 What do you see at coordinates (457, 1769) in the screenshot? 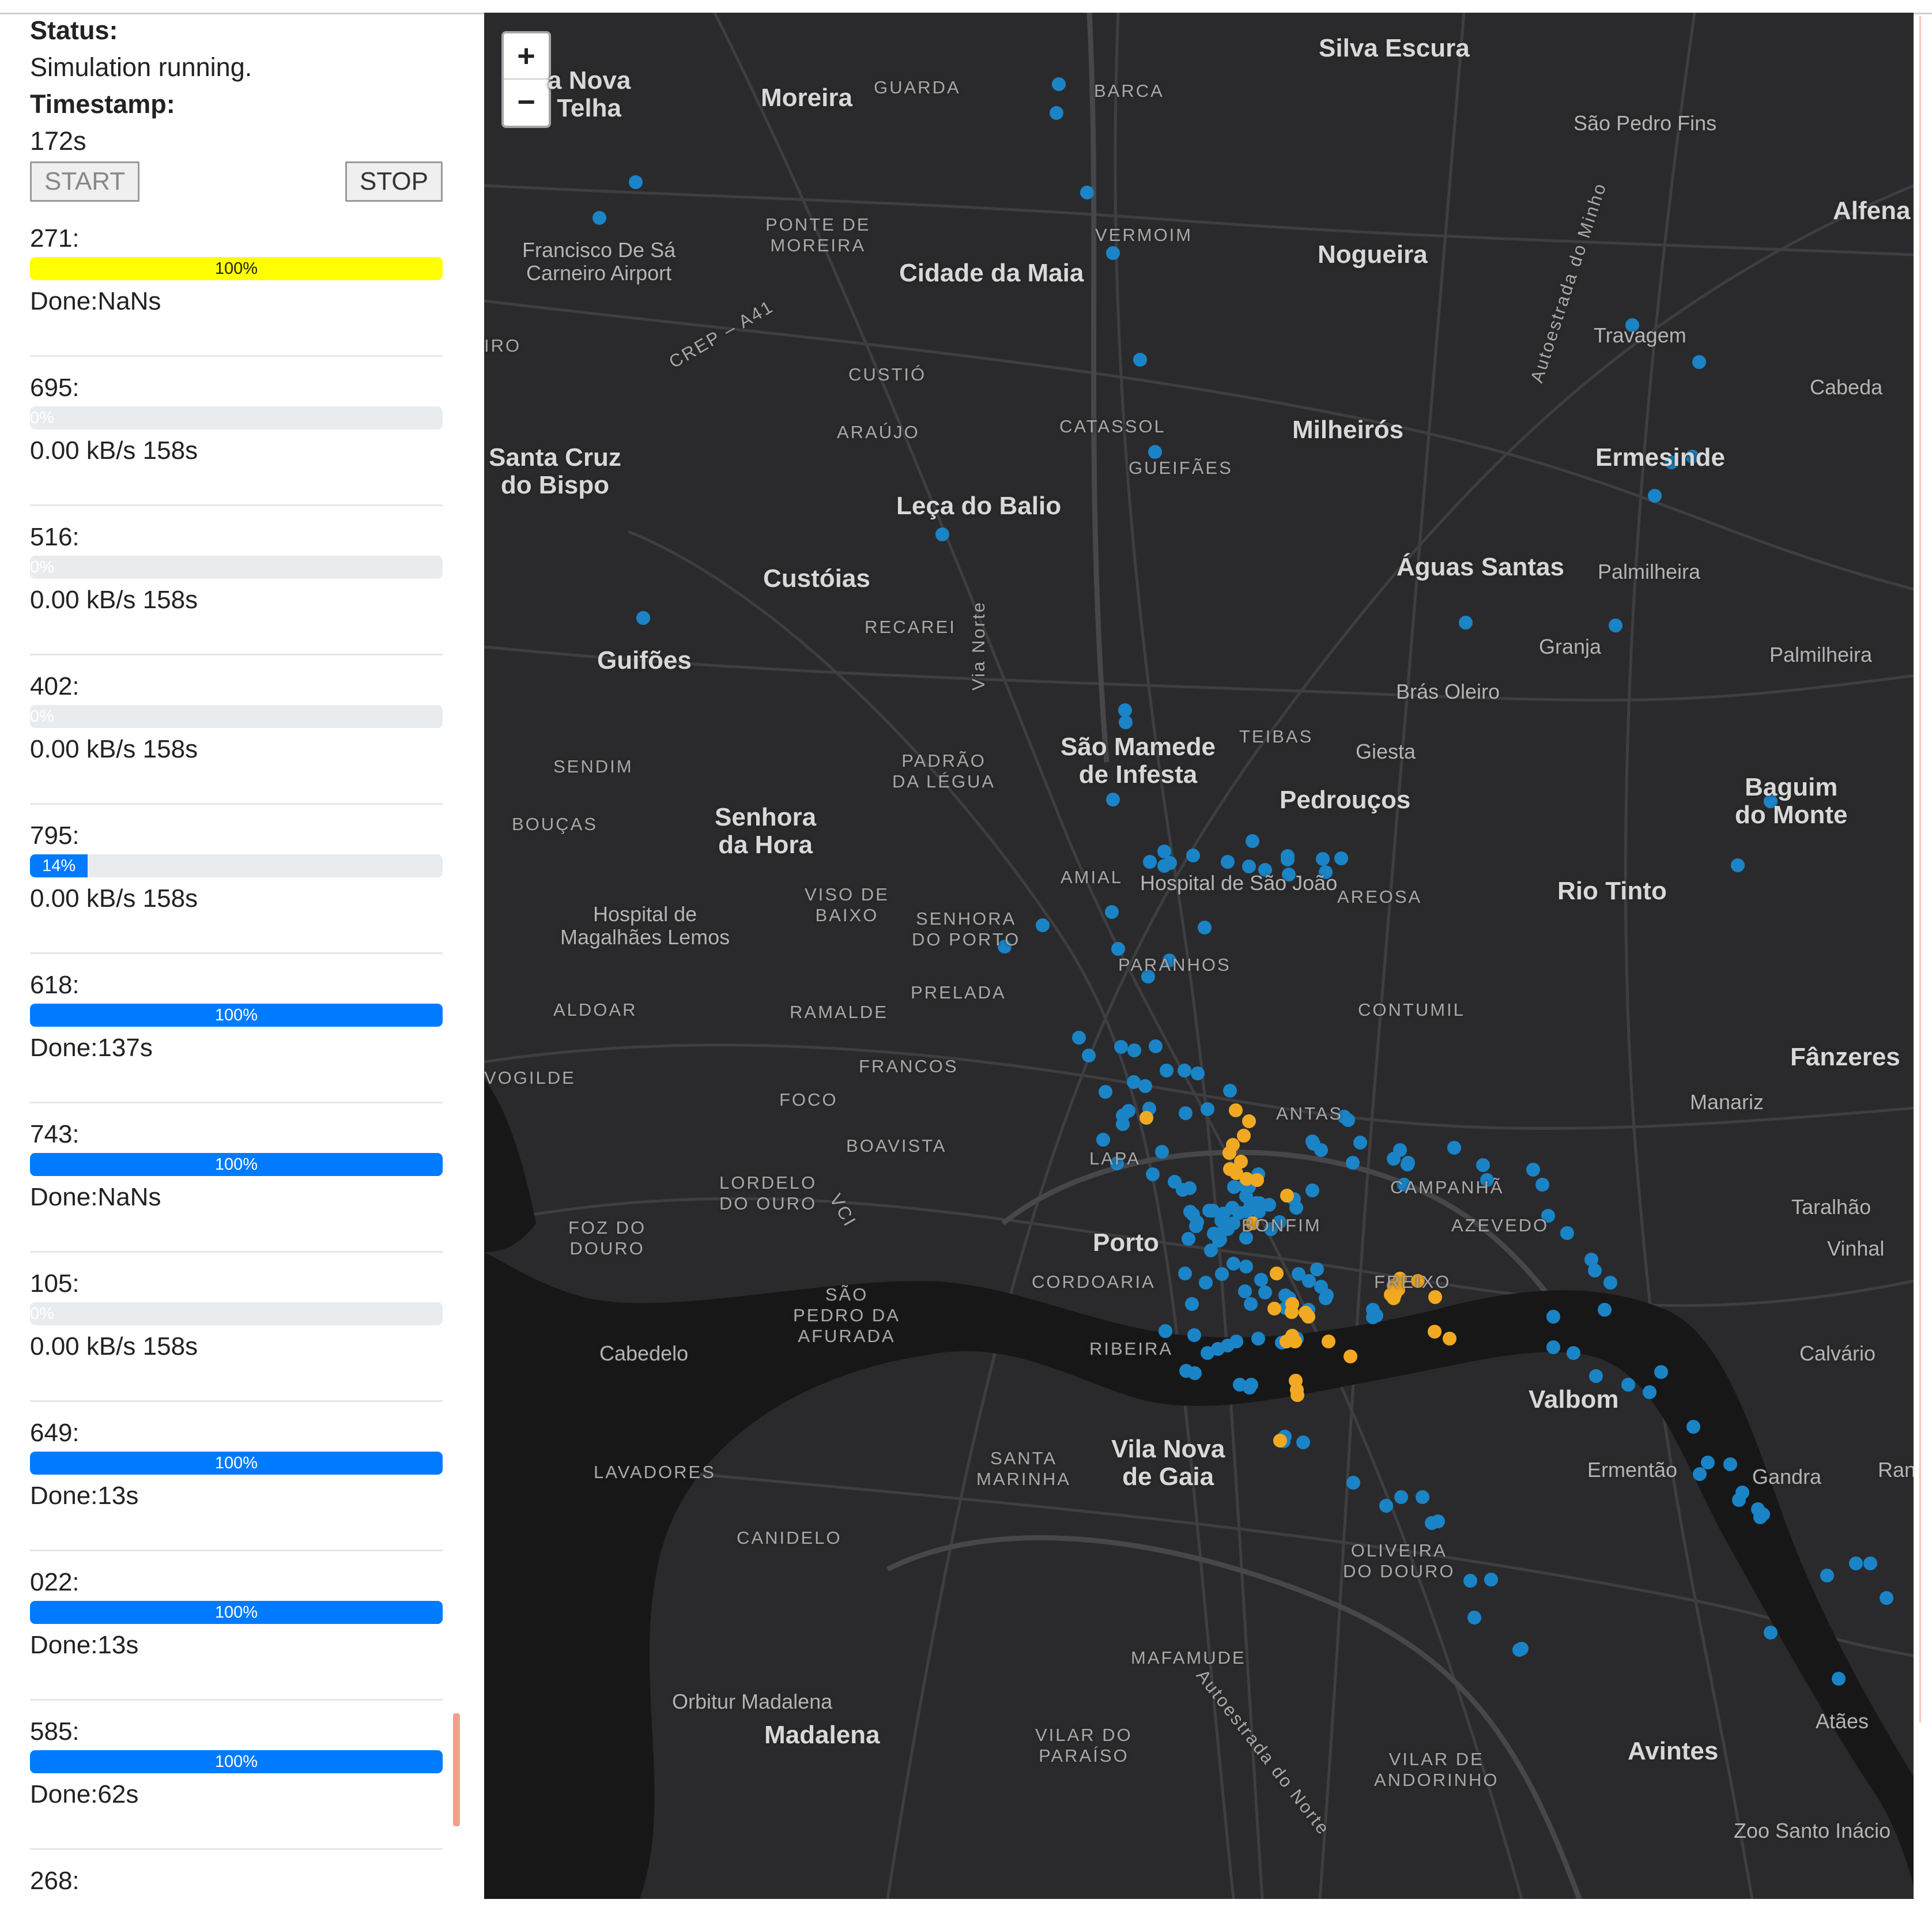
I see `sidebar-scrollbar-thumb` at bounding box center [457, 1769].